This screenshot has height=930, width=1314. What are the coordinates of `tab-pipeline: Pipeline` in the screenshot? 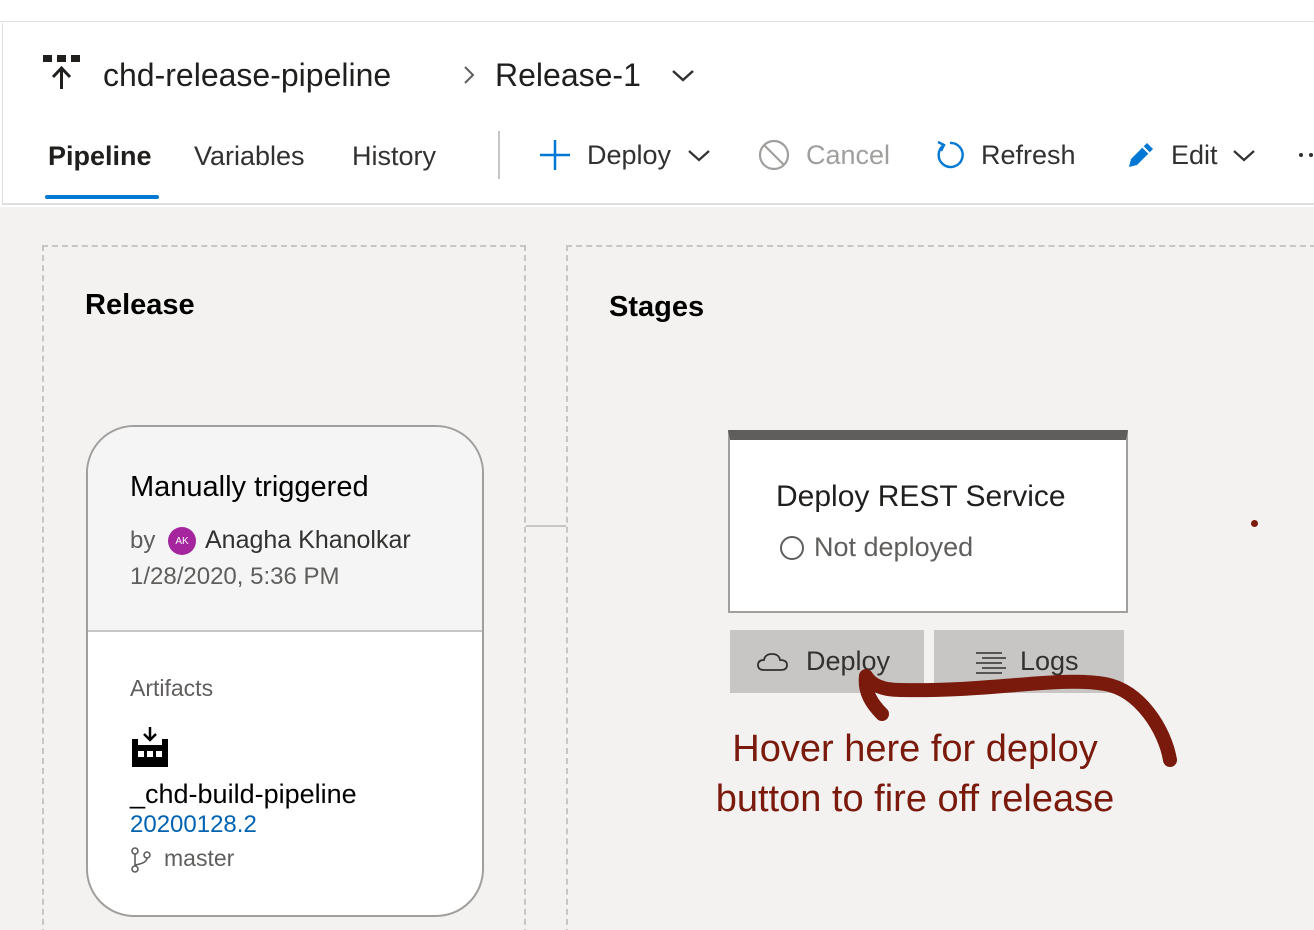 It's located at (100, 156).